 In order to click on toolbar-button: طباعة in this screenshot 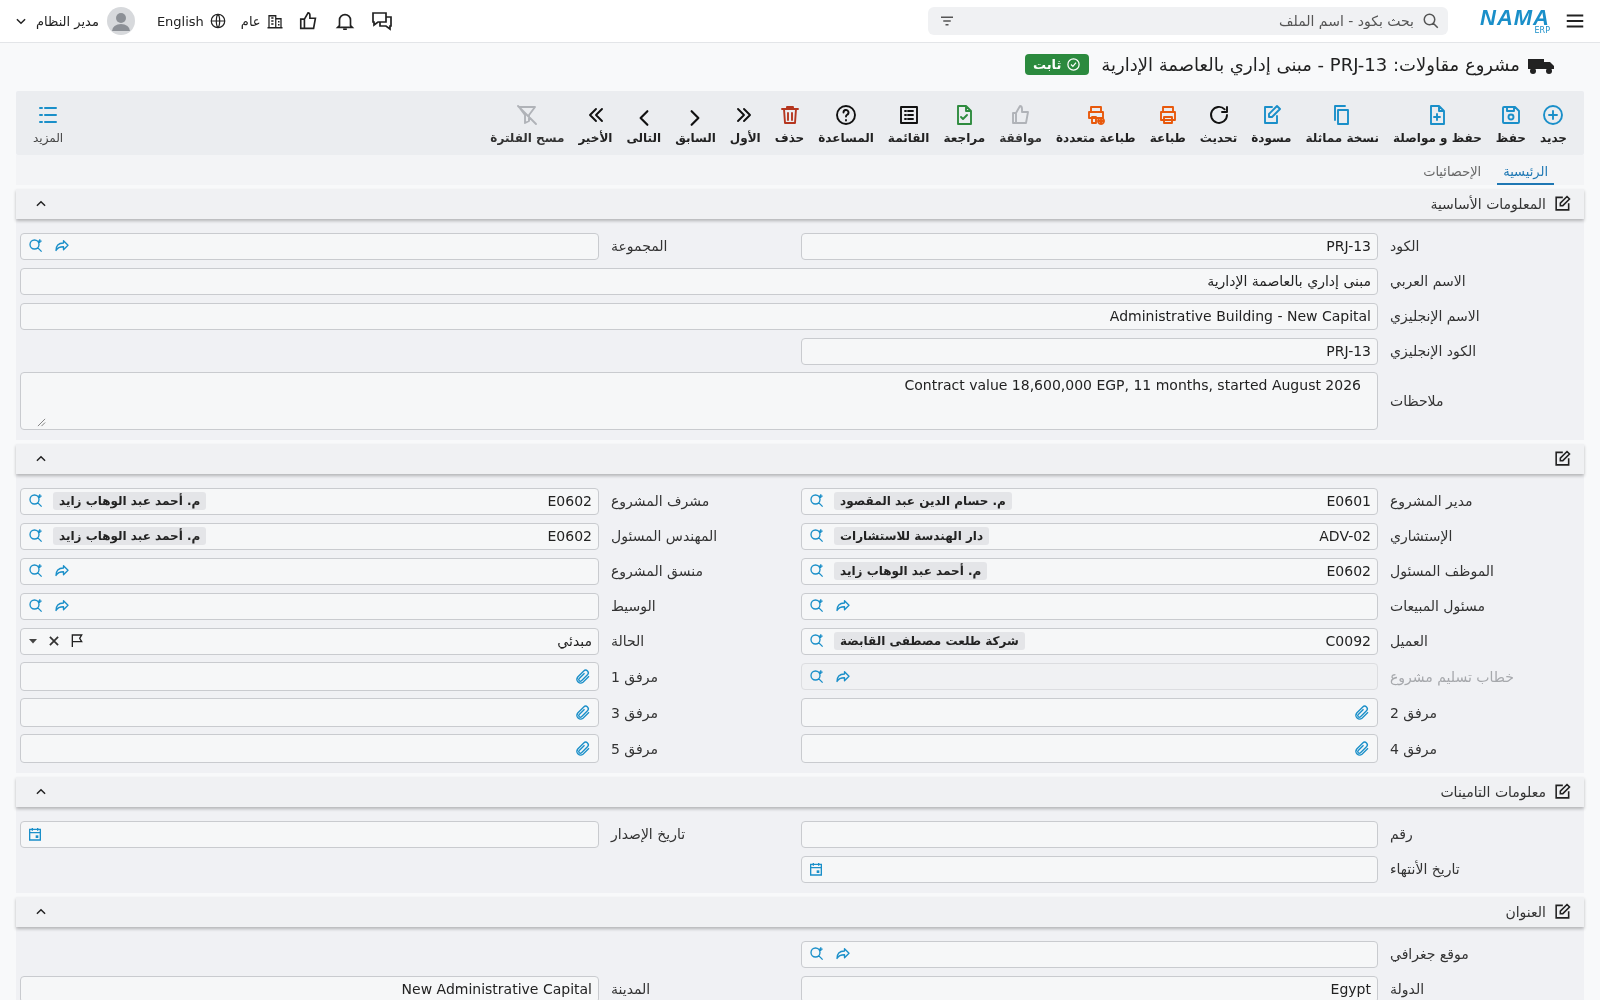, I will do `click(1167, 122)`.